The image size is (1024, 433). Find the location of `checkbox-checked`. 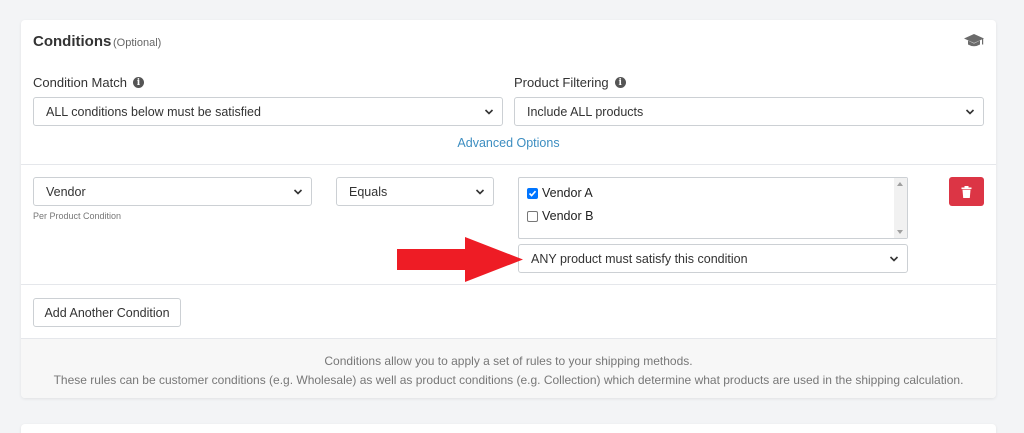

checkbox-checked is located at coordinates (532, 193).